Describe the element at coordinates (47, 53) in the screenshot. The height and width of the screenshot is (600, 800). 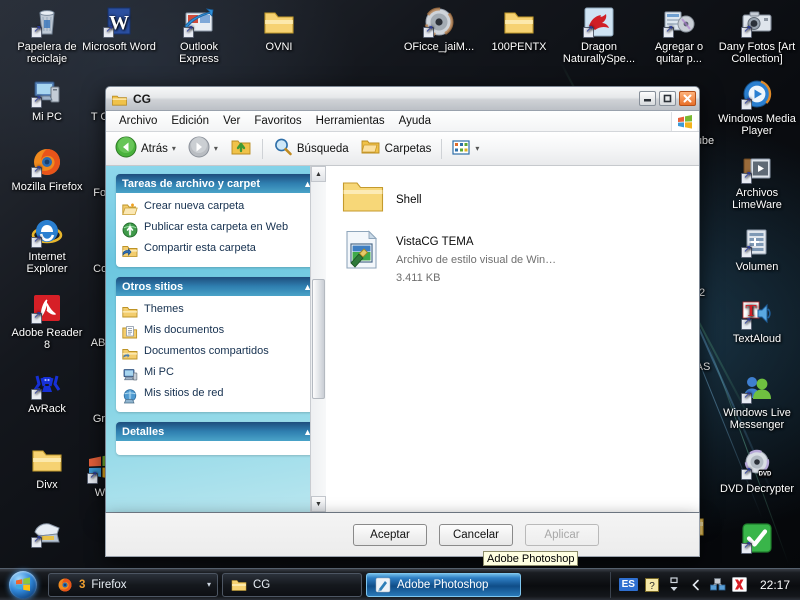
I see `desktop-icon-label: Papelera de reciclaje` at that location.